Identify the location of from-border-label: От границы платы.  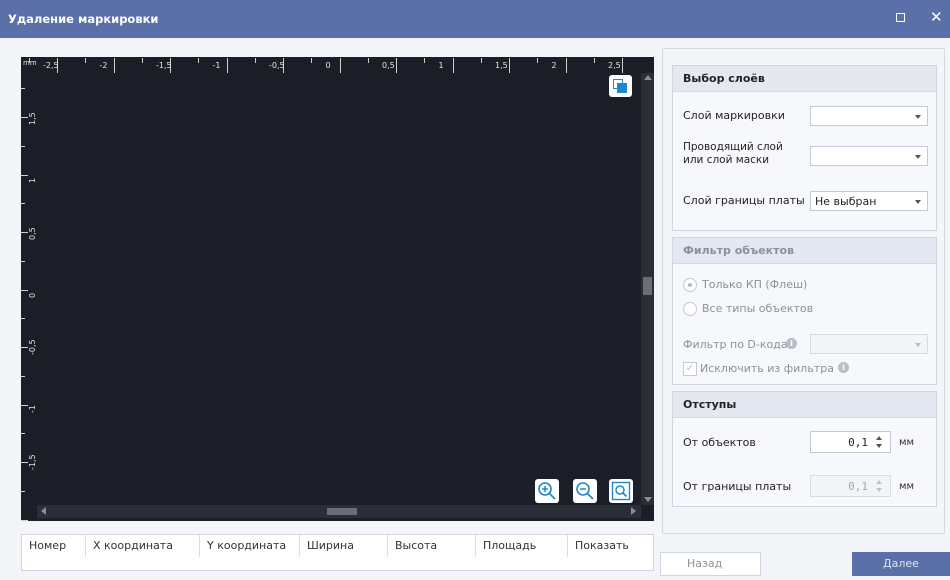
(737, 486).